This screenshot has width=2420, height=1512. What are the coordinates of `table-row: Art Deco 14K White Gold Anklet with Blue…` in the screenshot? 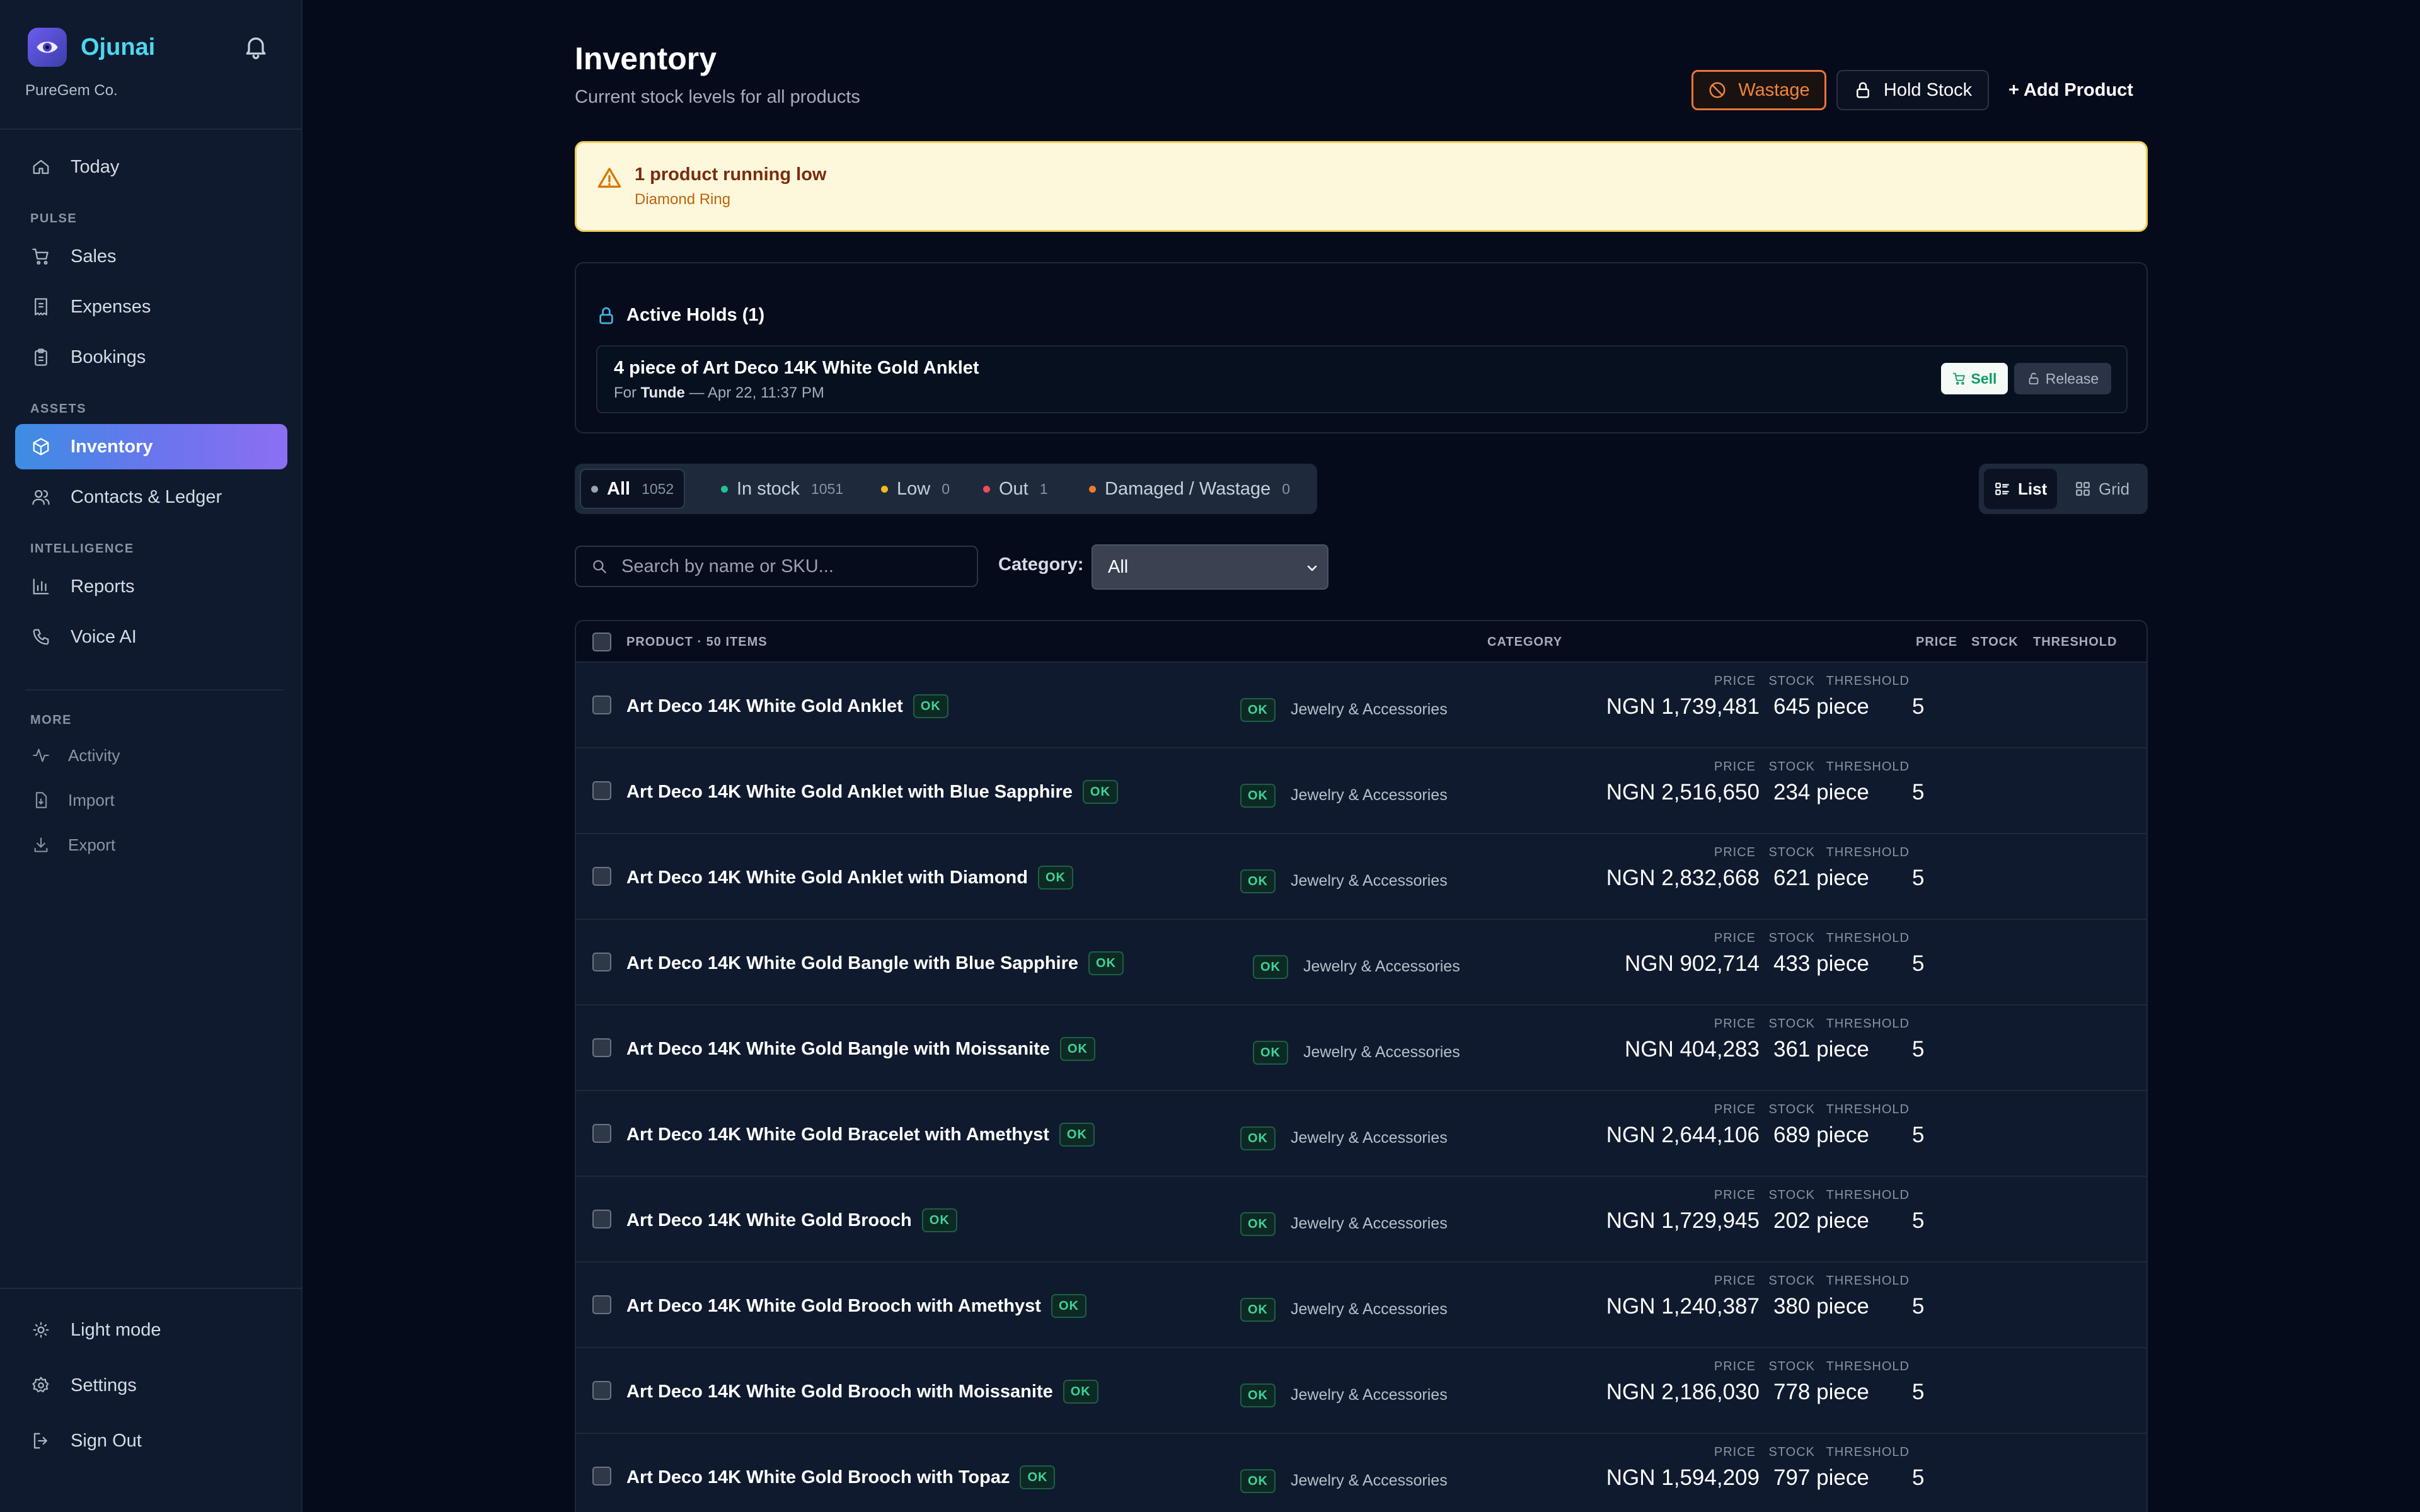 It's located at (1361, 791).